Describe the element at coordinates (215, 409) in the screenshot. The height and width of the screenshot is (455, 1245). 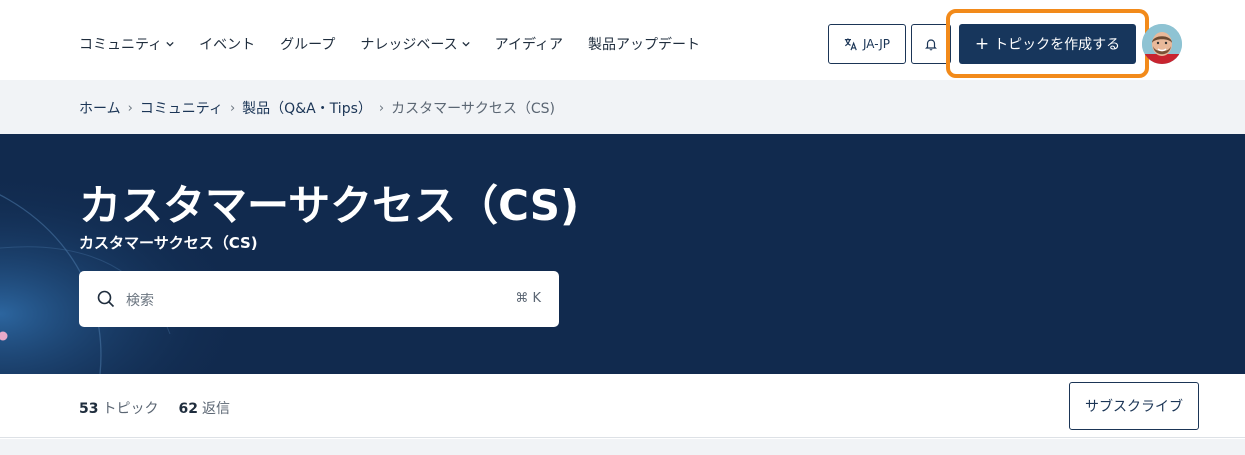
I see `replies-label: 返信` at that location.